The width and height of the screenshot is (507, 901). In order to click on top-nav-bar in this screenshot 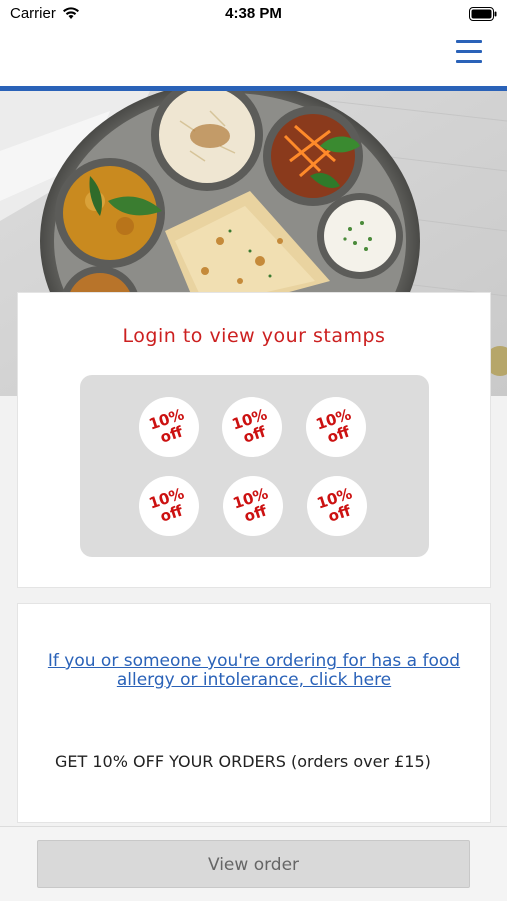, I will do `click(253, 58)`.